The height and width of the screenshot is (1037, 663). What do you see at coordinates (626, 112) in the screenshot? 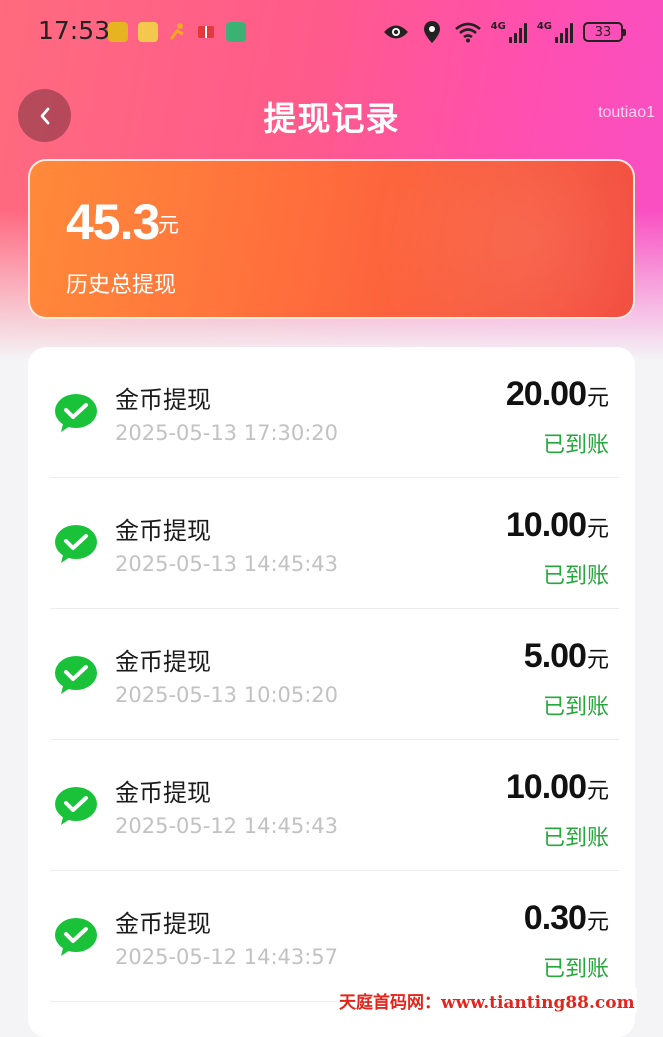
I see `header-tag: toutiao1` at bounding box center [626, 112].